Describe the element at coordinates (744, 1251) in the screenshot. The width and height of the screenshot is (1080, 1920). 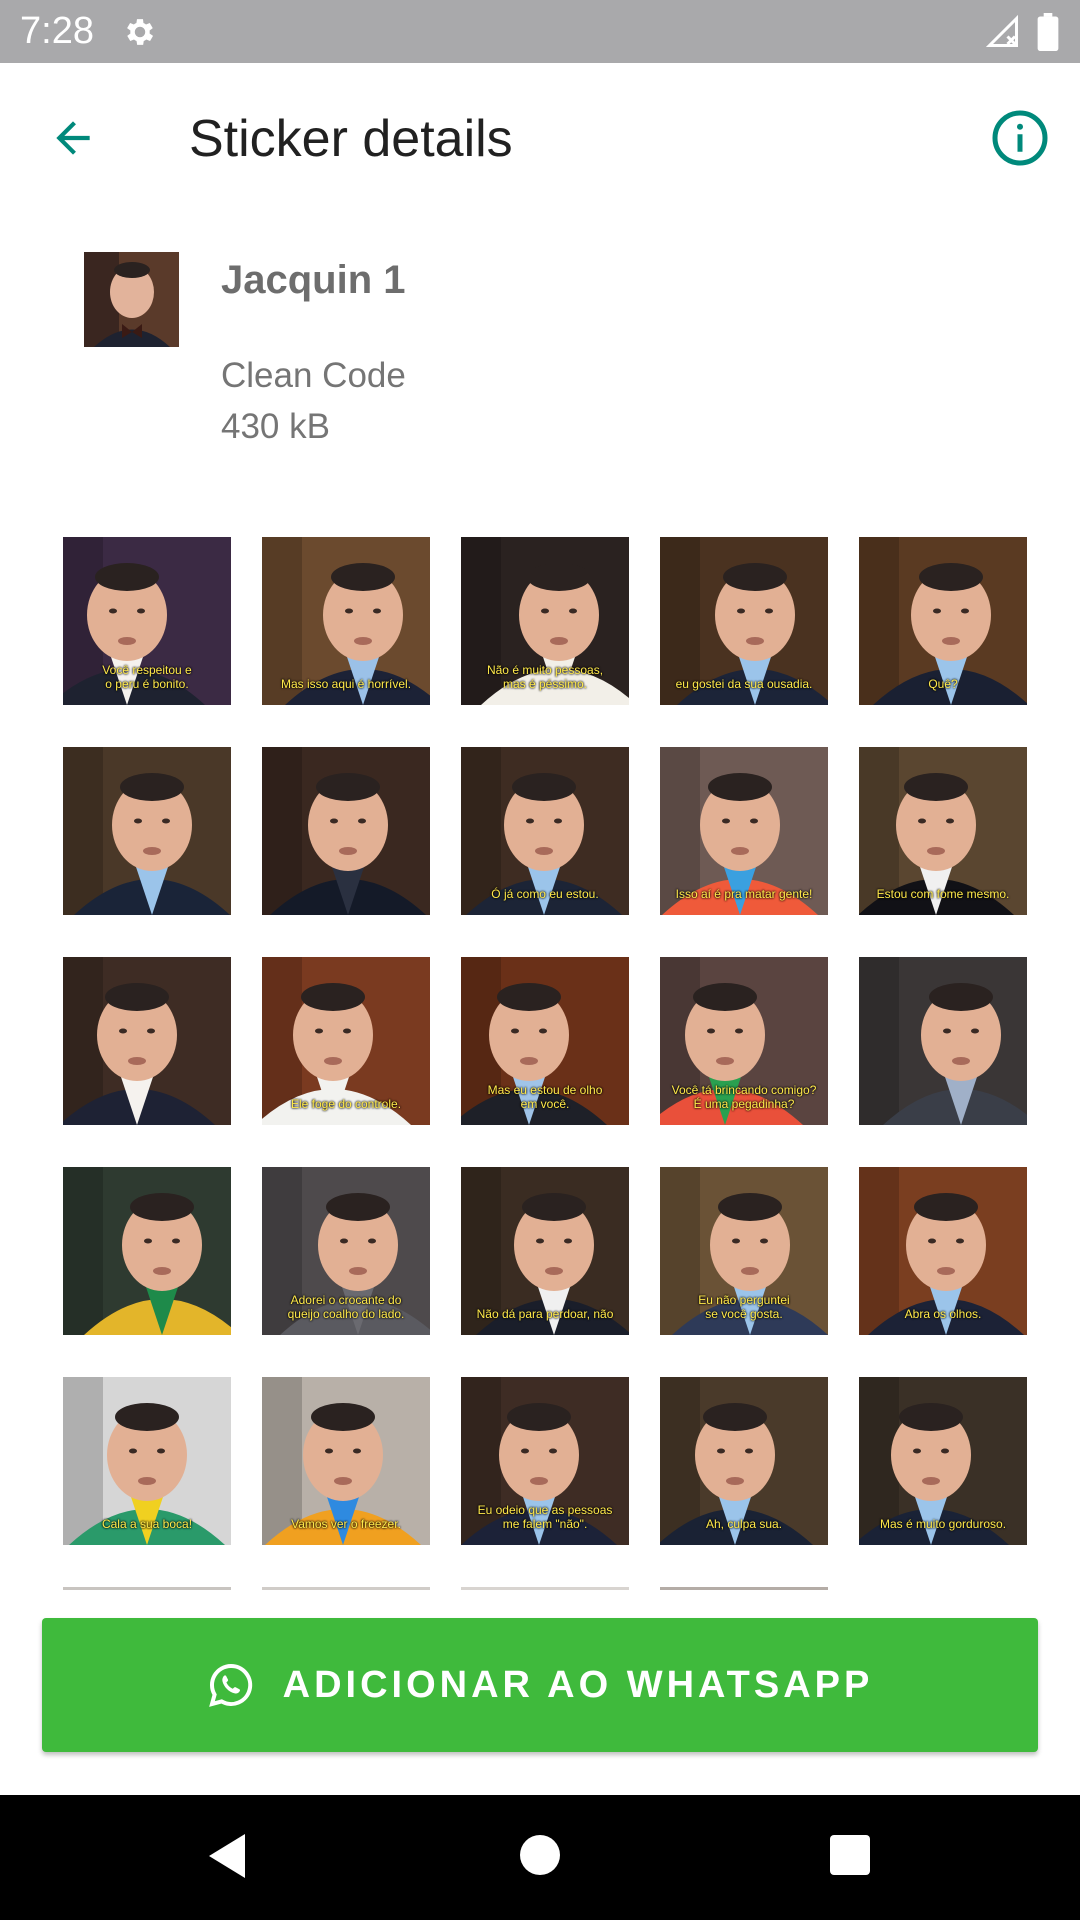
I see `sticker-item: Eu não perguntei se você gosta.` at that location.